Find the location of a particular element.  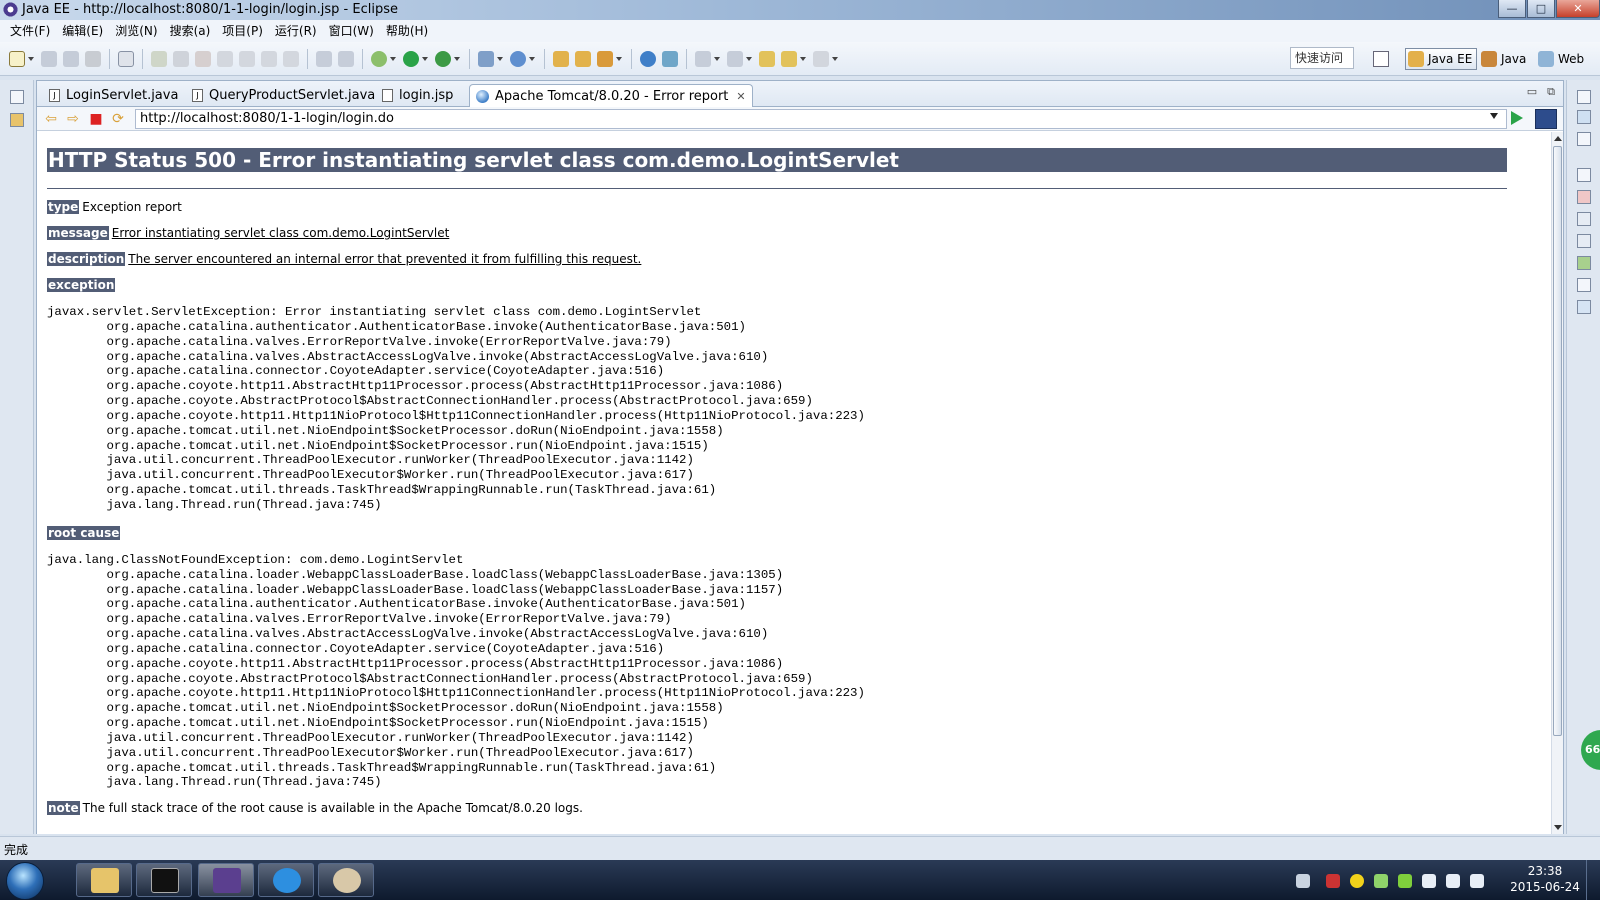

forward-icon is located at coordinates (821, 58).